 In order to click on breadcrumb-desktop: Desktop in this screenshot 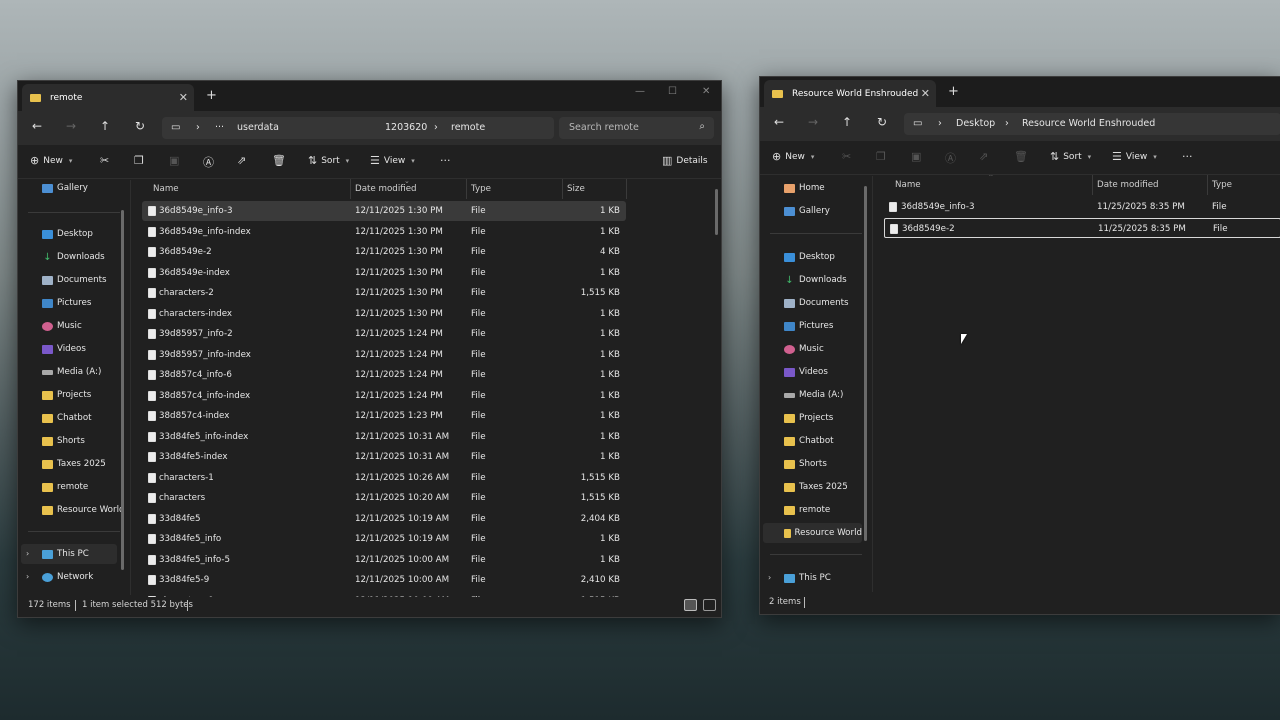, I will do `click(975, 123)`.